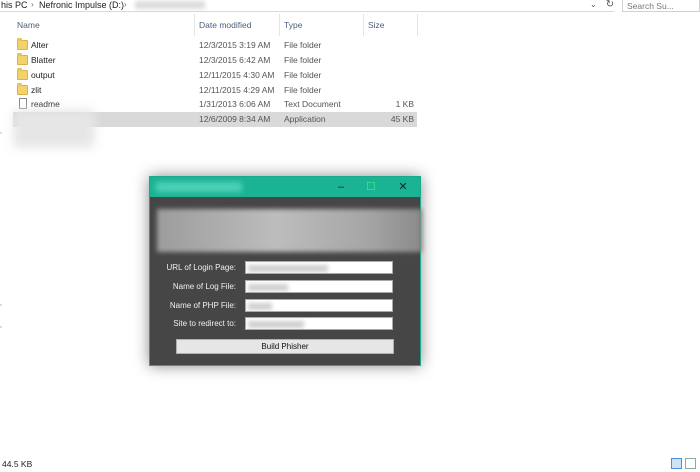 The image size is (700, 472). Describe the element at coordinates (45, 104) in the screenshot. I see `file-name: readme` at that location.